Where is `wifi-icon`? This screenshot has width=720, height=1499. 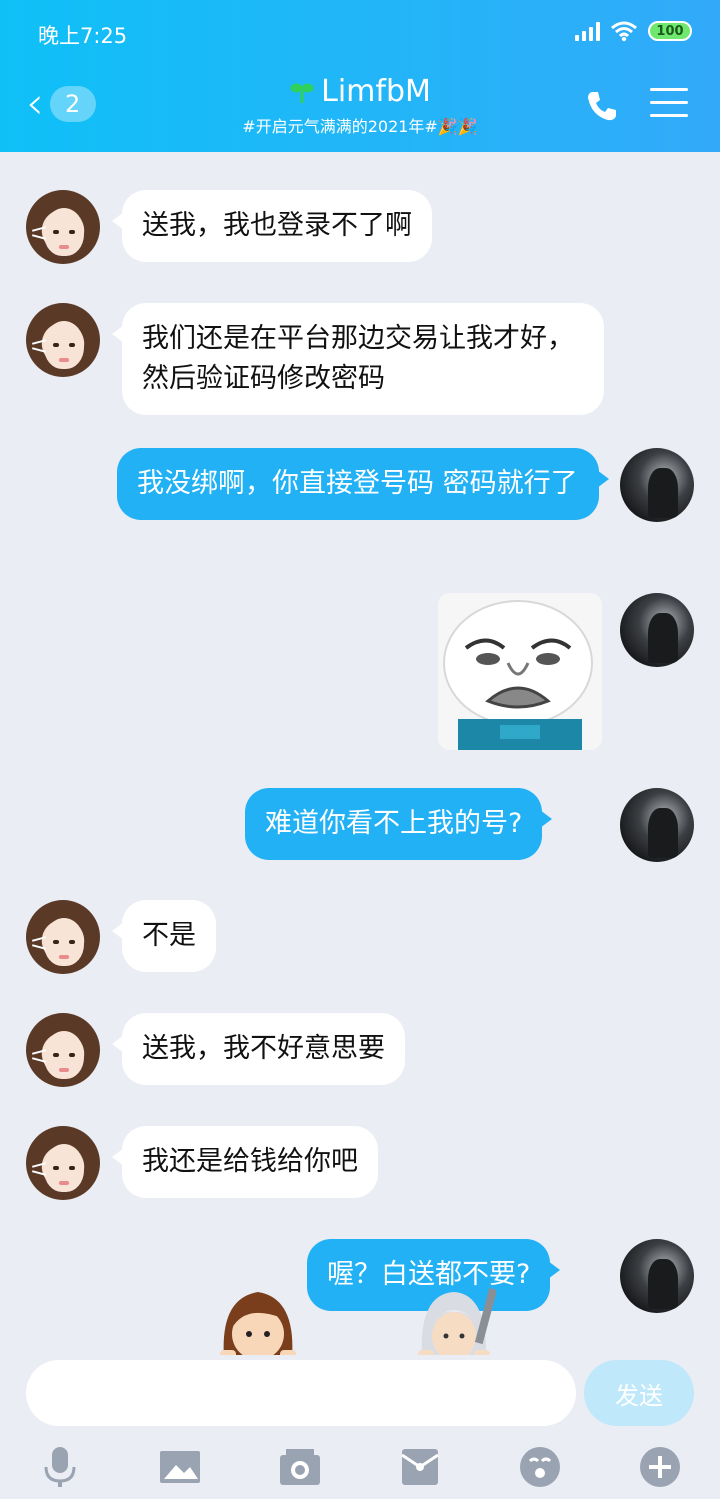 wifi-icon is located at coordinates (624, 31).